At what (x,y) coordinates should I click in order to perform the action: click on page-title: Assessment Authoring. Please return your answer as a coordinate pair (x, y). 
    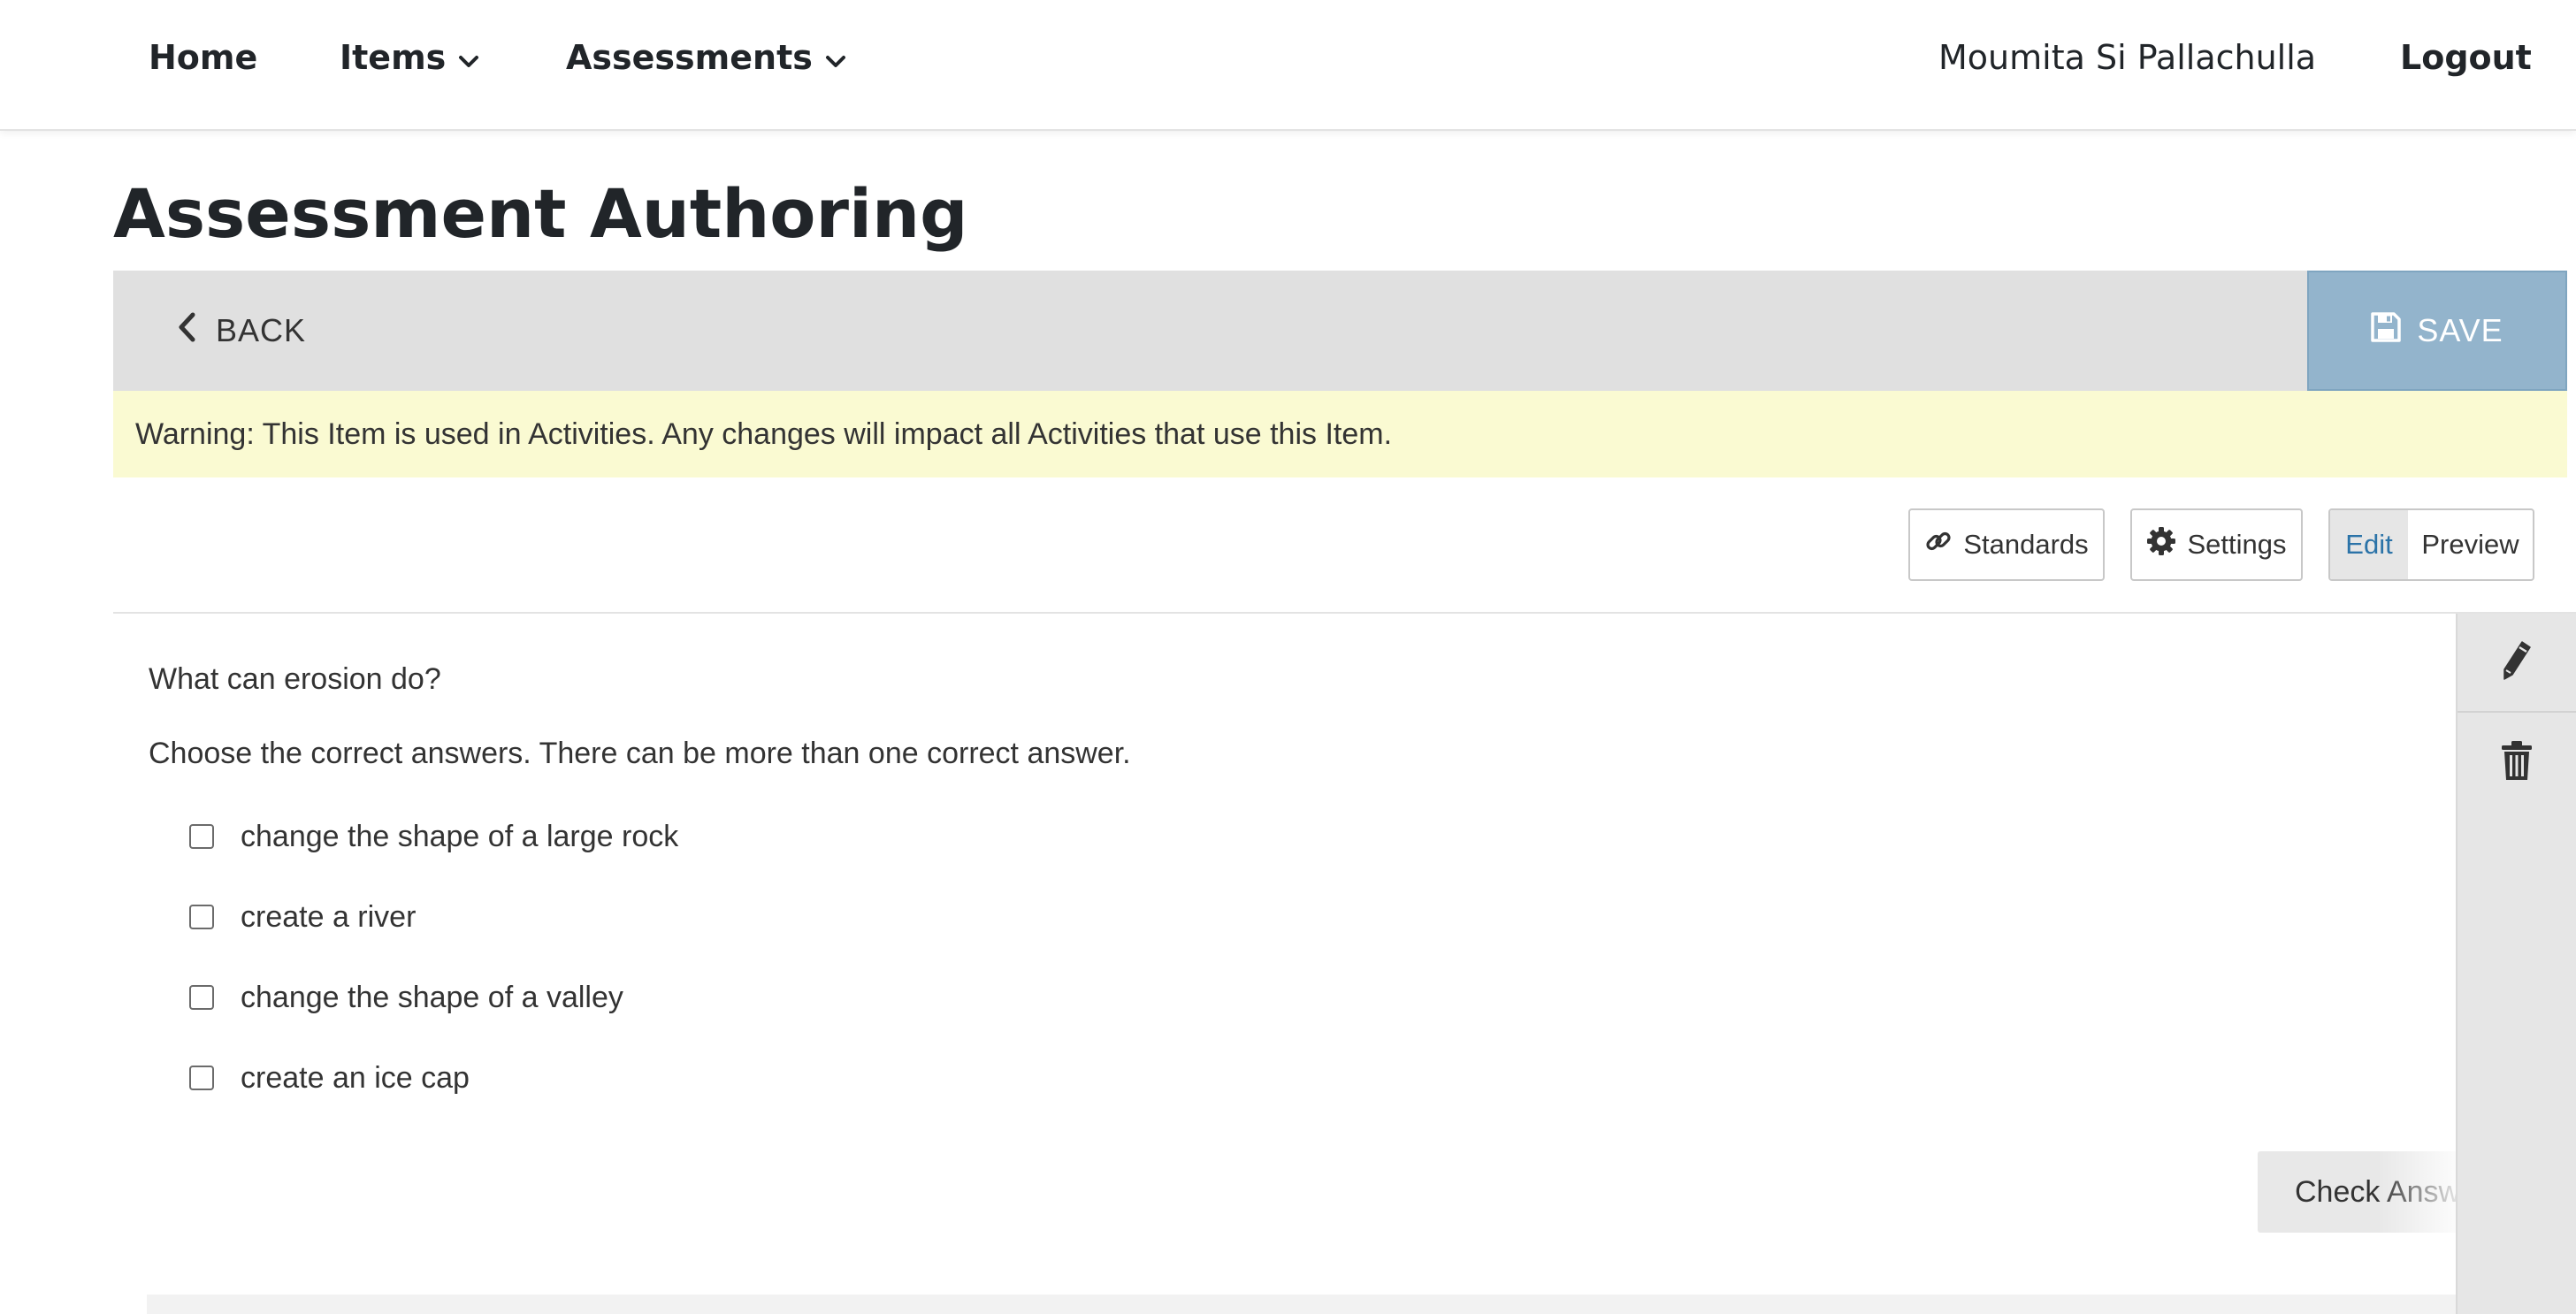
    Looking at the image, I should click on (540, 214).